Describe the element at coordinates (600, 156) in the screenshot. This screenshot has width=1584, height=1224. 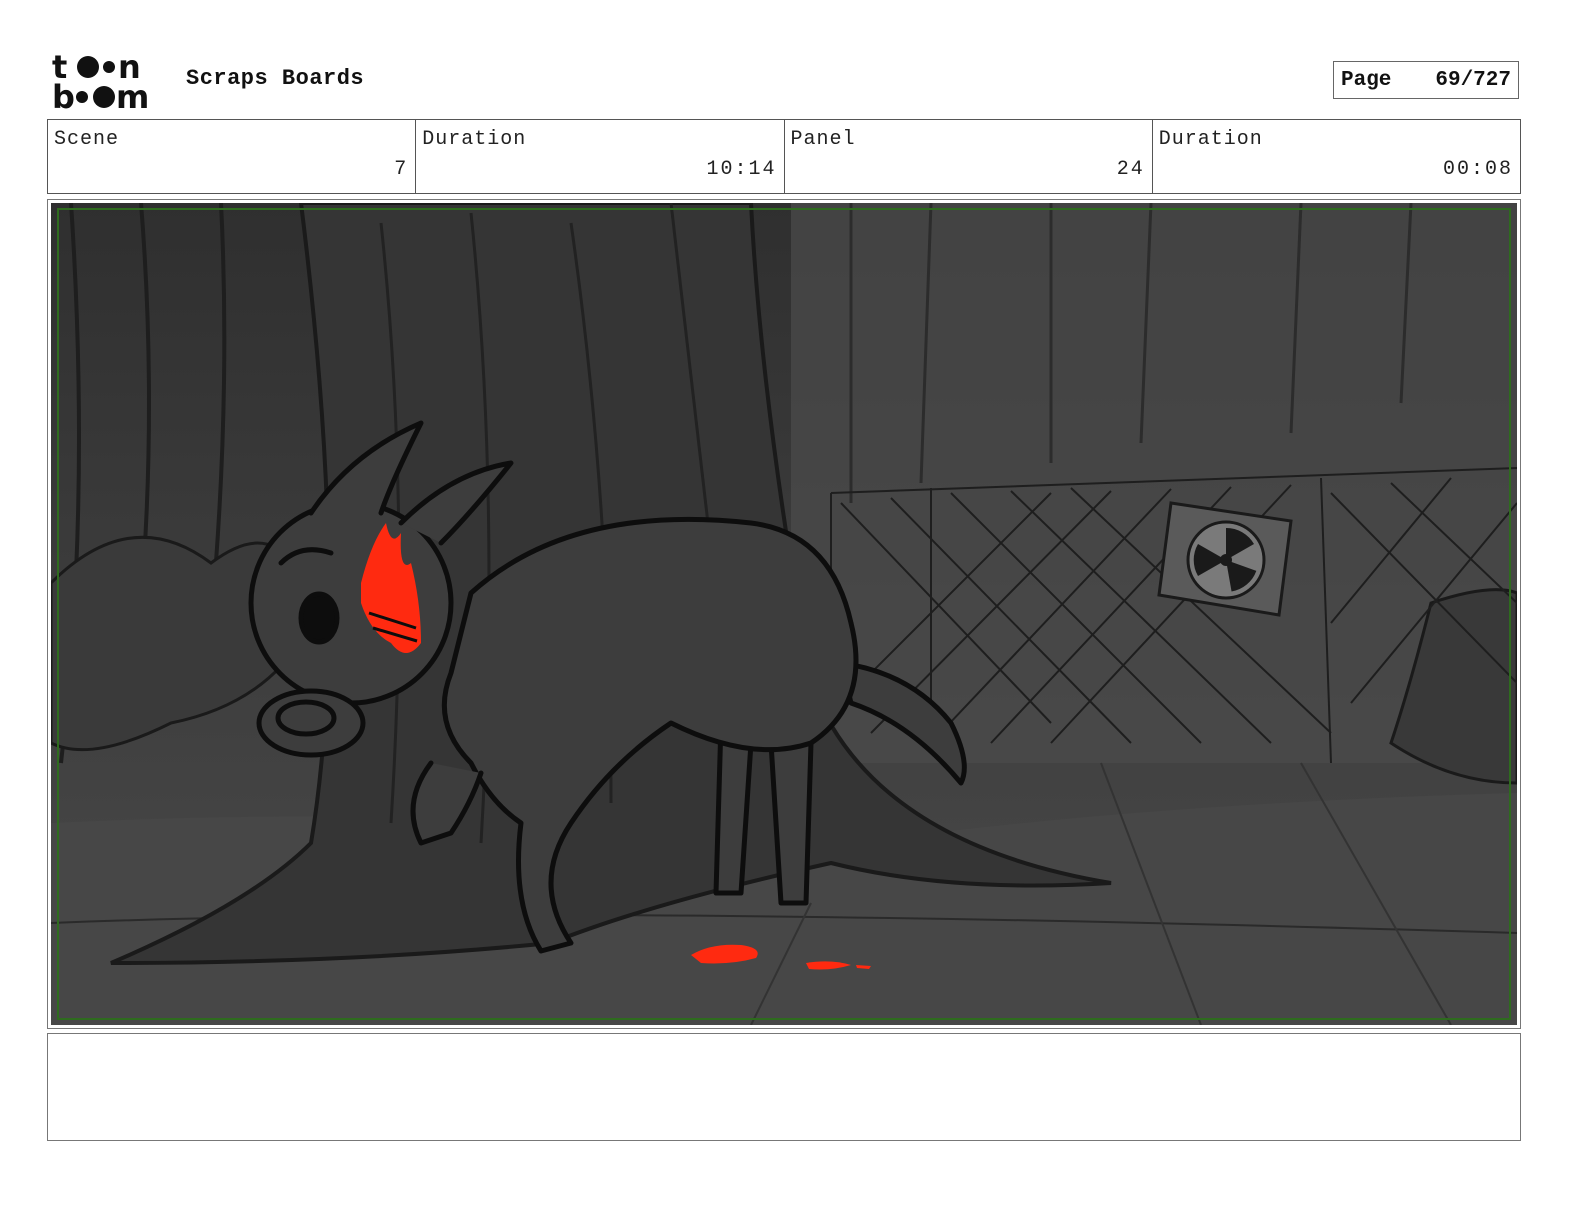
I see `scene-duration-cell: Duration 10:14` at that location.